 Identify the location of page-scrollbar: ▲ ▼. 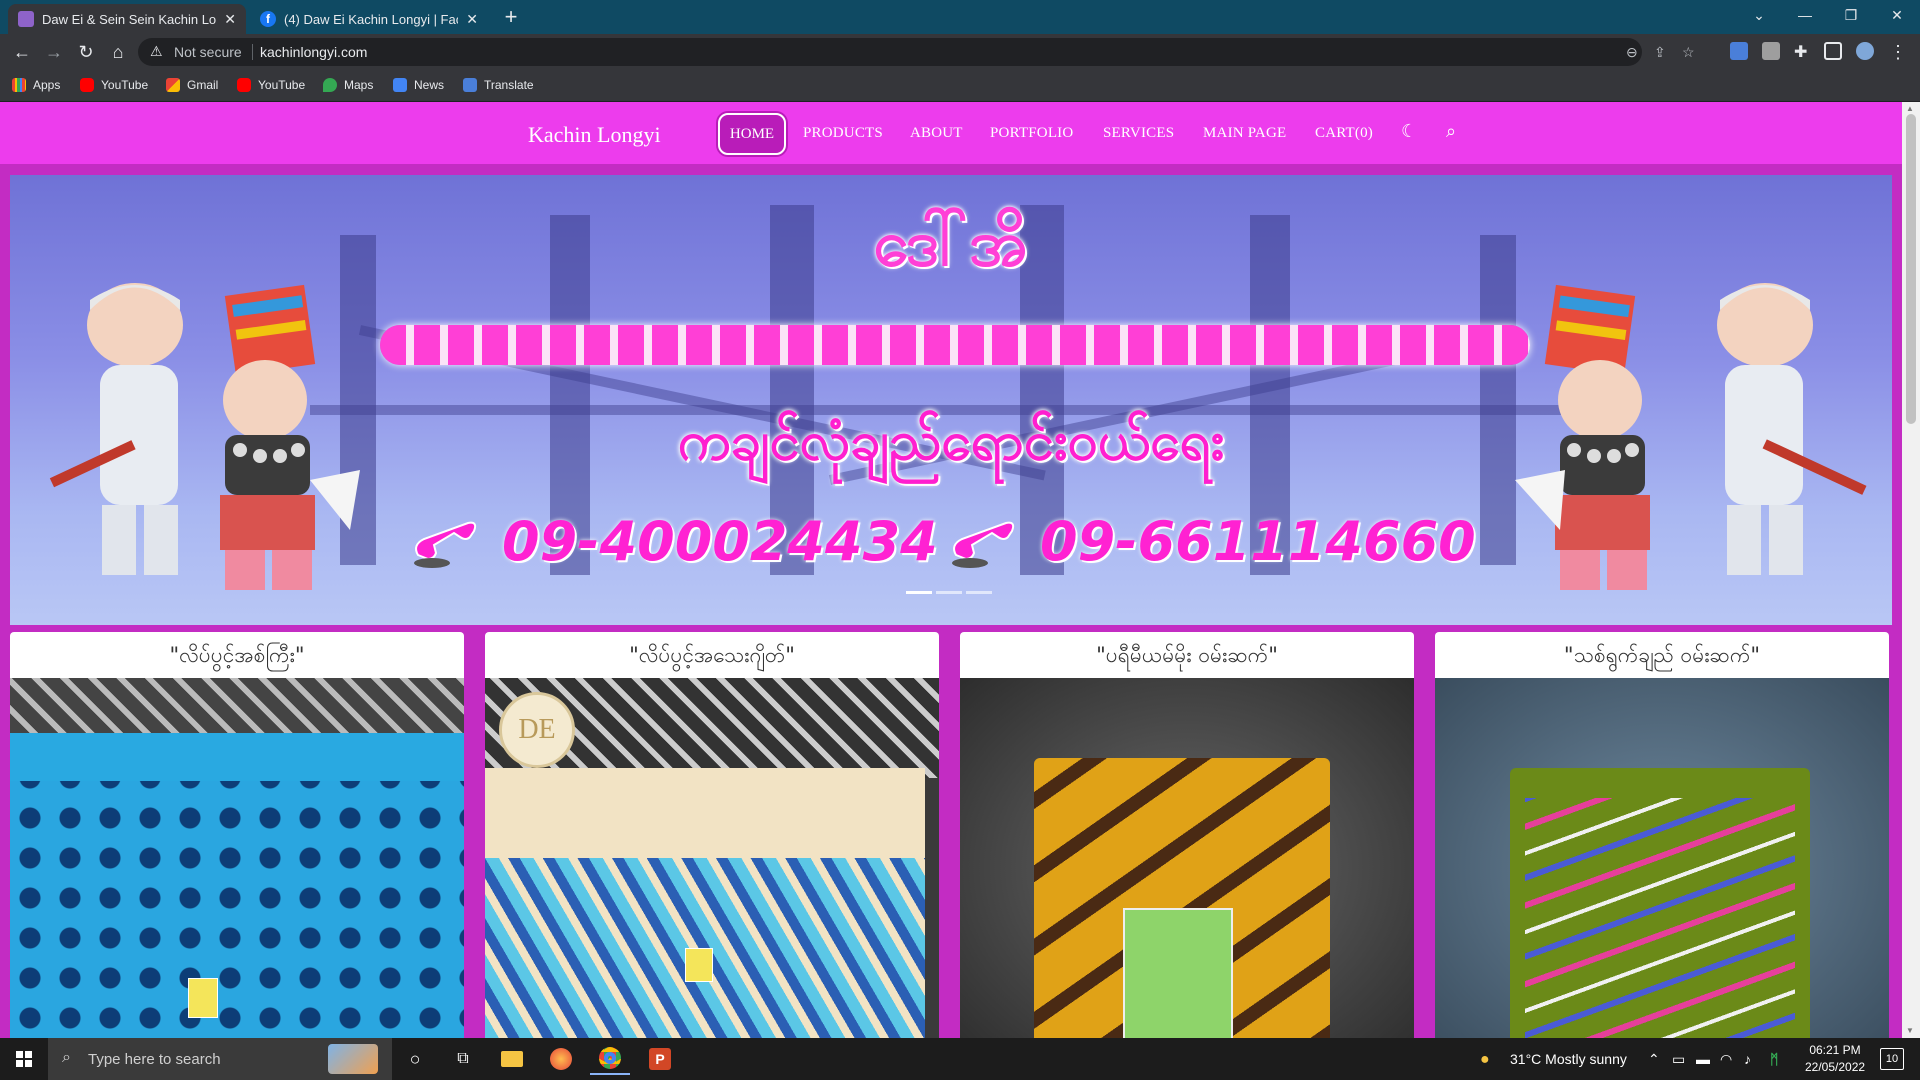
(1911, 570).